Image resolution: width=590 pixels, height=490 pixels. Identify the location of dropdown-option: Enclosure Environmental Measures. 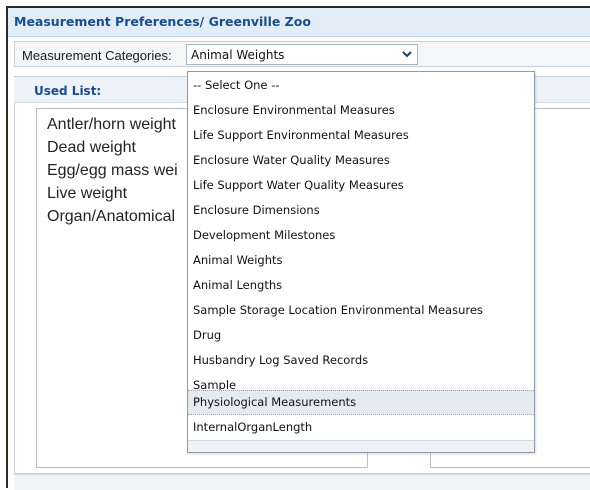
(361, 110).